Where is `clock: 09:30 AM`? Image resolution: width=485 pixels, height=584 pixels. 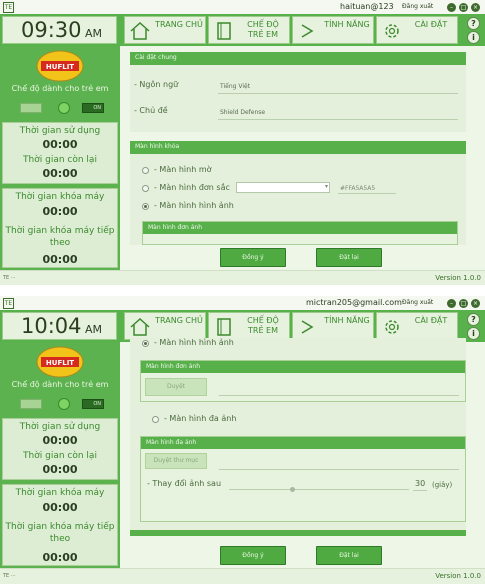 clock: 09:30 AM is located at coordinates (59, 30).